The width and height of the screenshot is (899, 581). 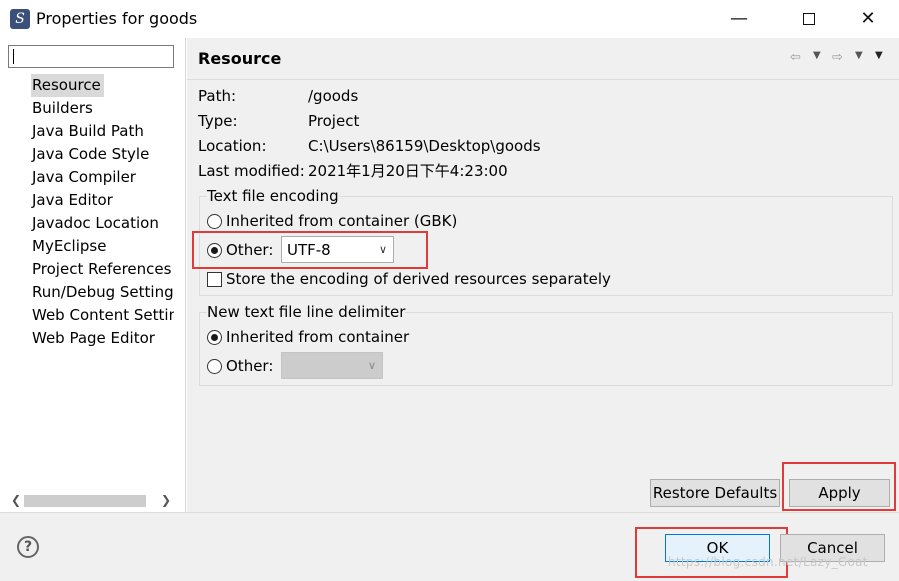 What do you see at coordinates (859, 55) in the screenshot?
I see `forward-dropdown-icon: ▼` at bounding box center [859, 55].